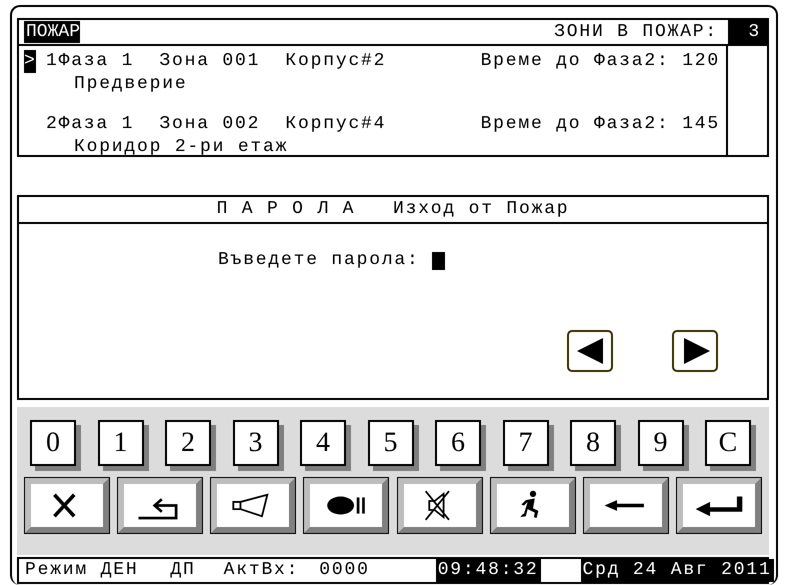 Image resolution: width=792 pixels, height=585 pixels. I want to click on return-button, so click(160, 505).